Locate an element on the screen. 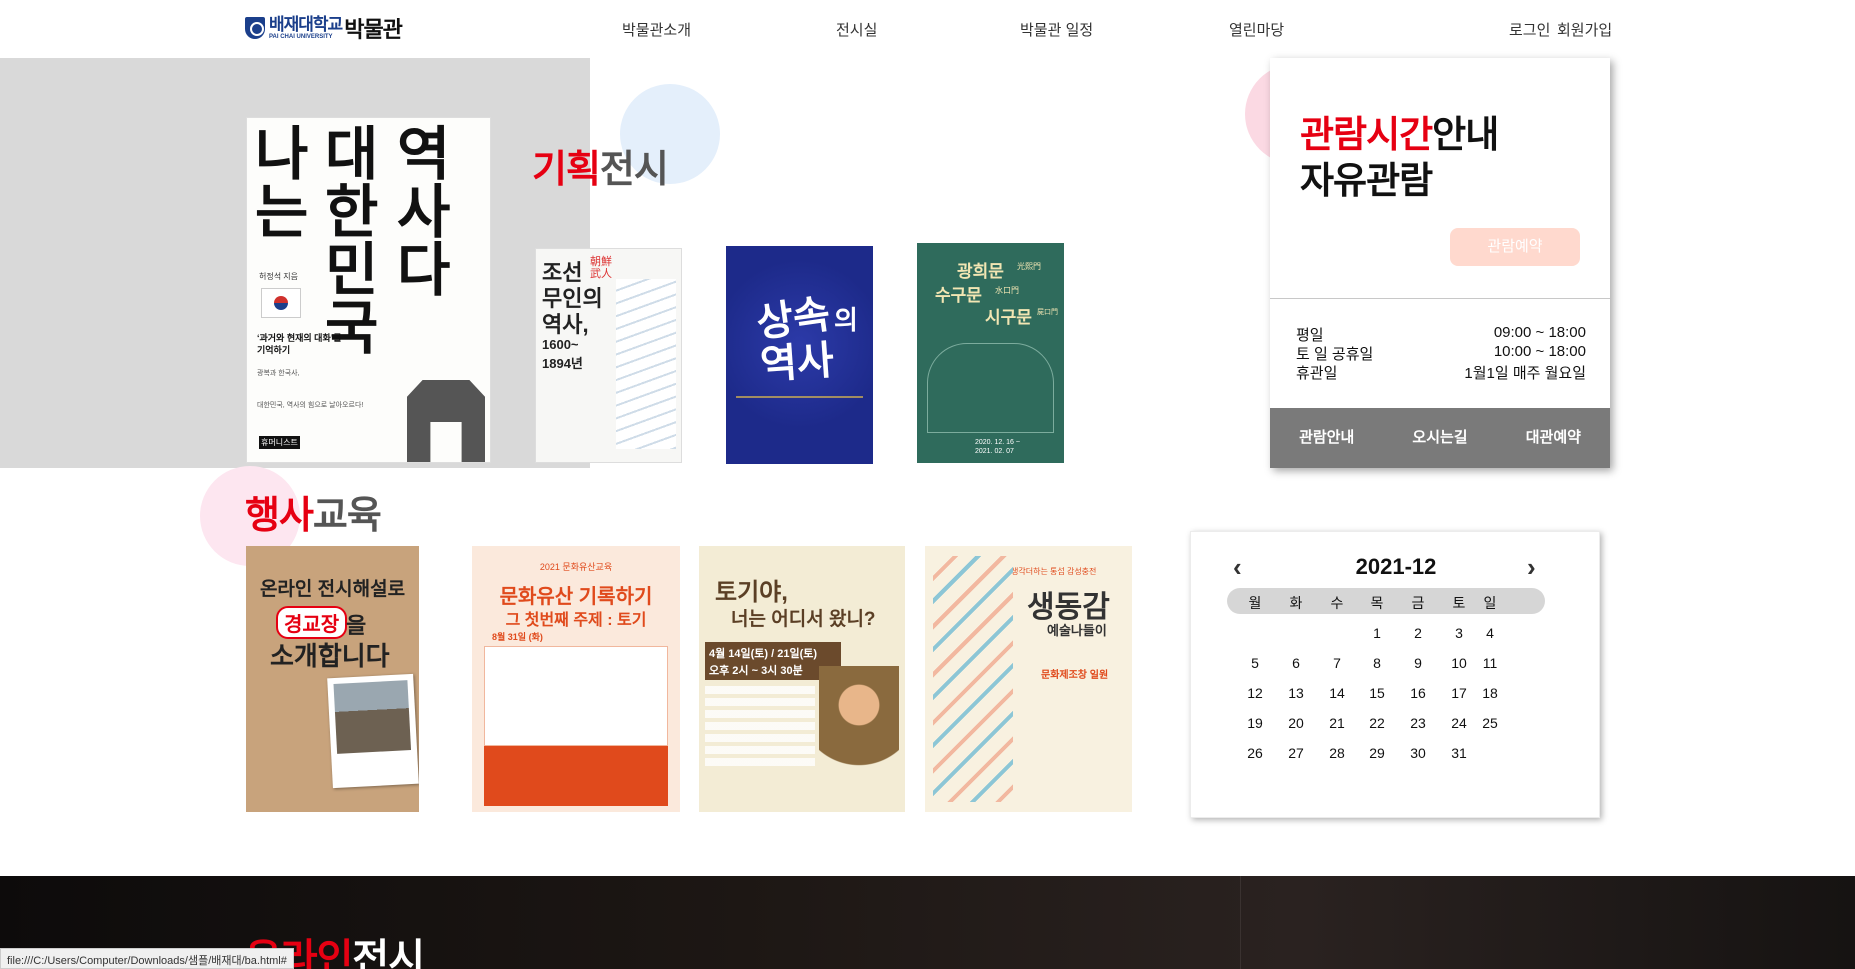  calendar-day: 17 is located at coordinates (1459, 693).